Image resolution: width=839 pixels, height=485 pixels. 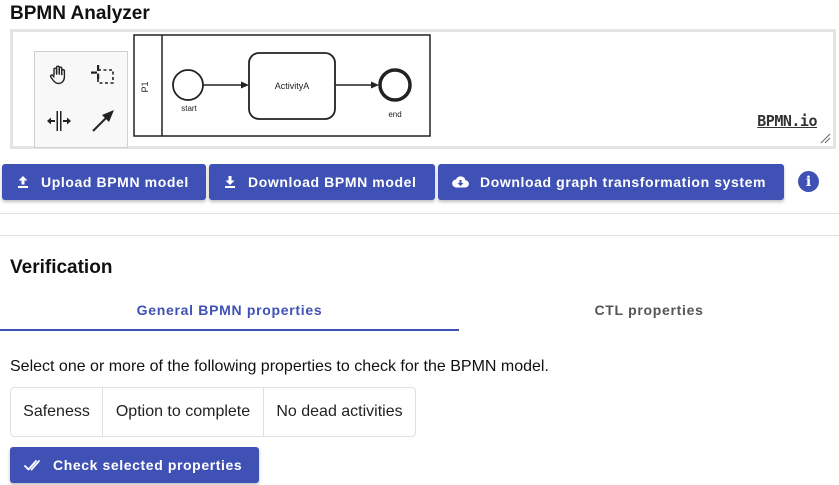 What do you see at coordinates (61, 267) in the screenshot?
I see `verification-title: Verification` at bounding box center [61, 267].